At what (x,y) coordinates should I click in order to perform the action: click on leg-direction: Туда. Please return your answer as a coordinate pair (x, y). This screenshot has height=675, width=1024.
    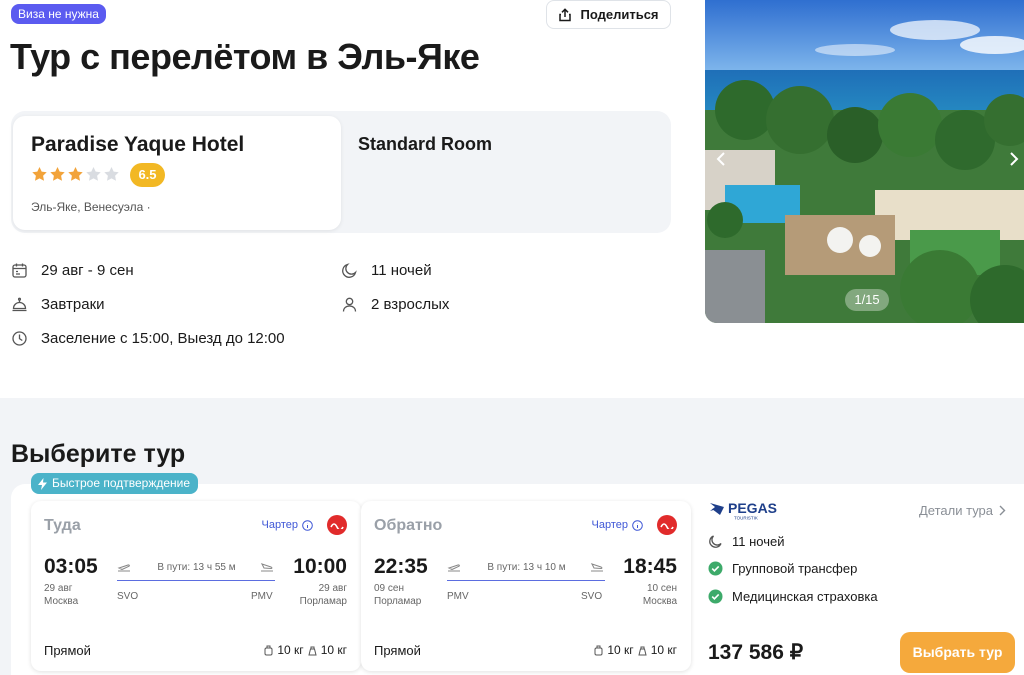
    Looking at the image, I should click on (62, 525).